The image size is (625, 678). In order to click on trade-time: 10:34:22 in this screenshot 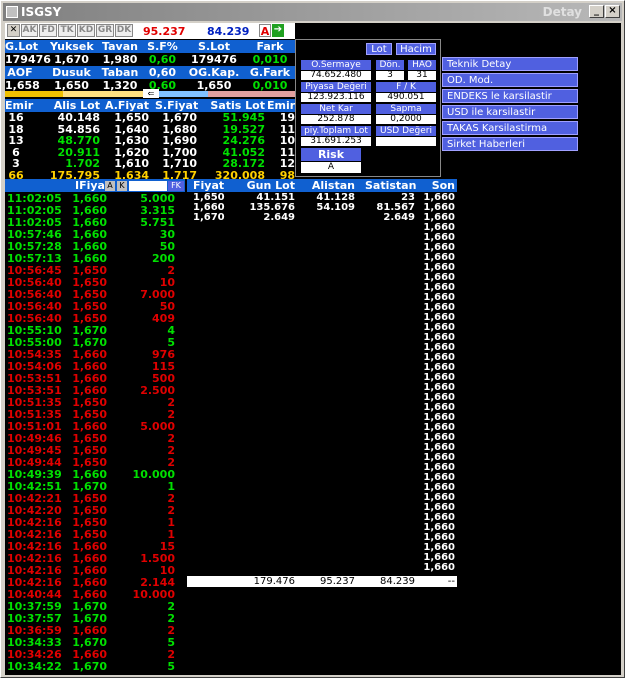, I will do `click(34, 666)`.